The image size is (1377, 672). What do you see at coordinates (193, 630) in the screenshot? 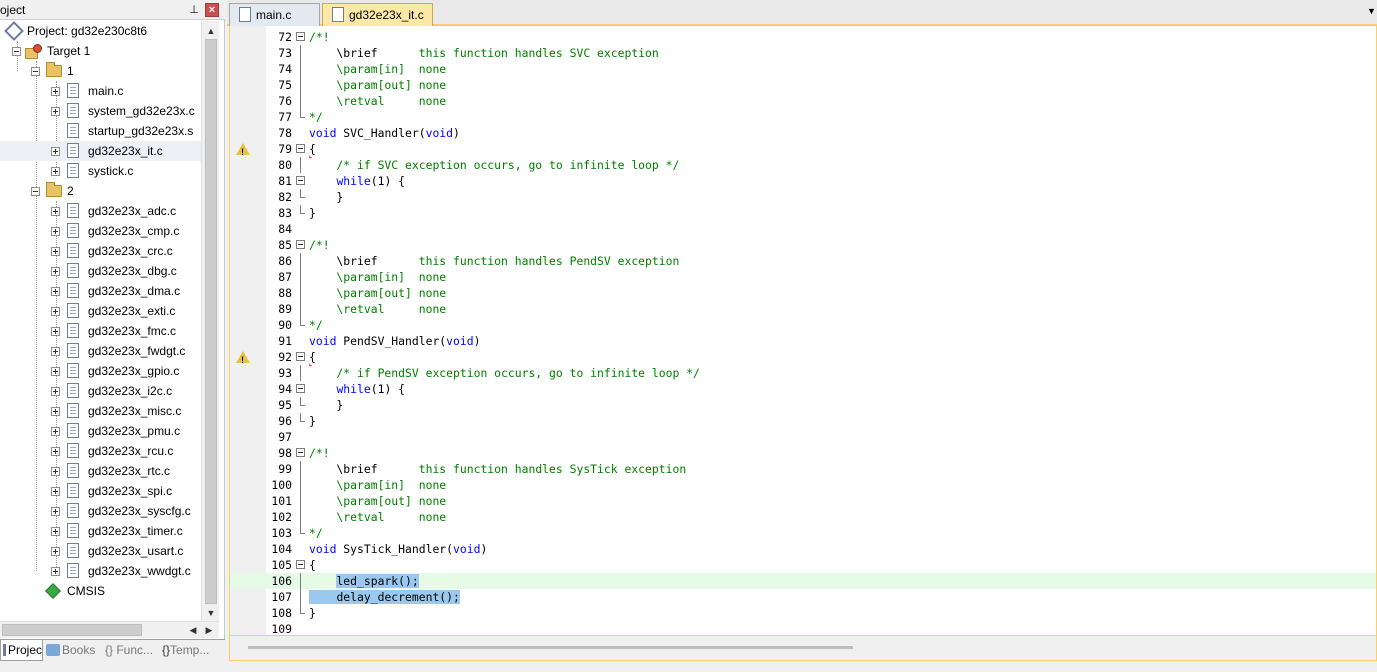
I see `scroll-left-icon: ◀` at bounding box center [193, 630].